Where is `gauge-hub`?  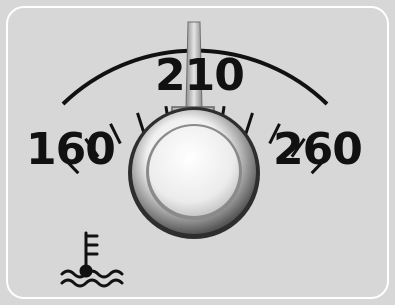 gauge-hub is located at coordinates (194, 173).